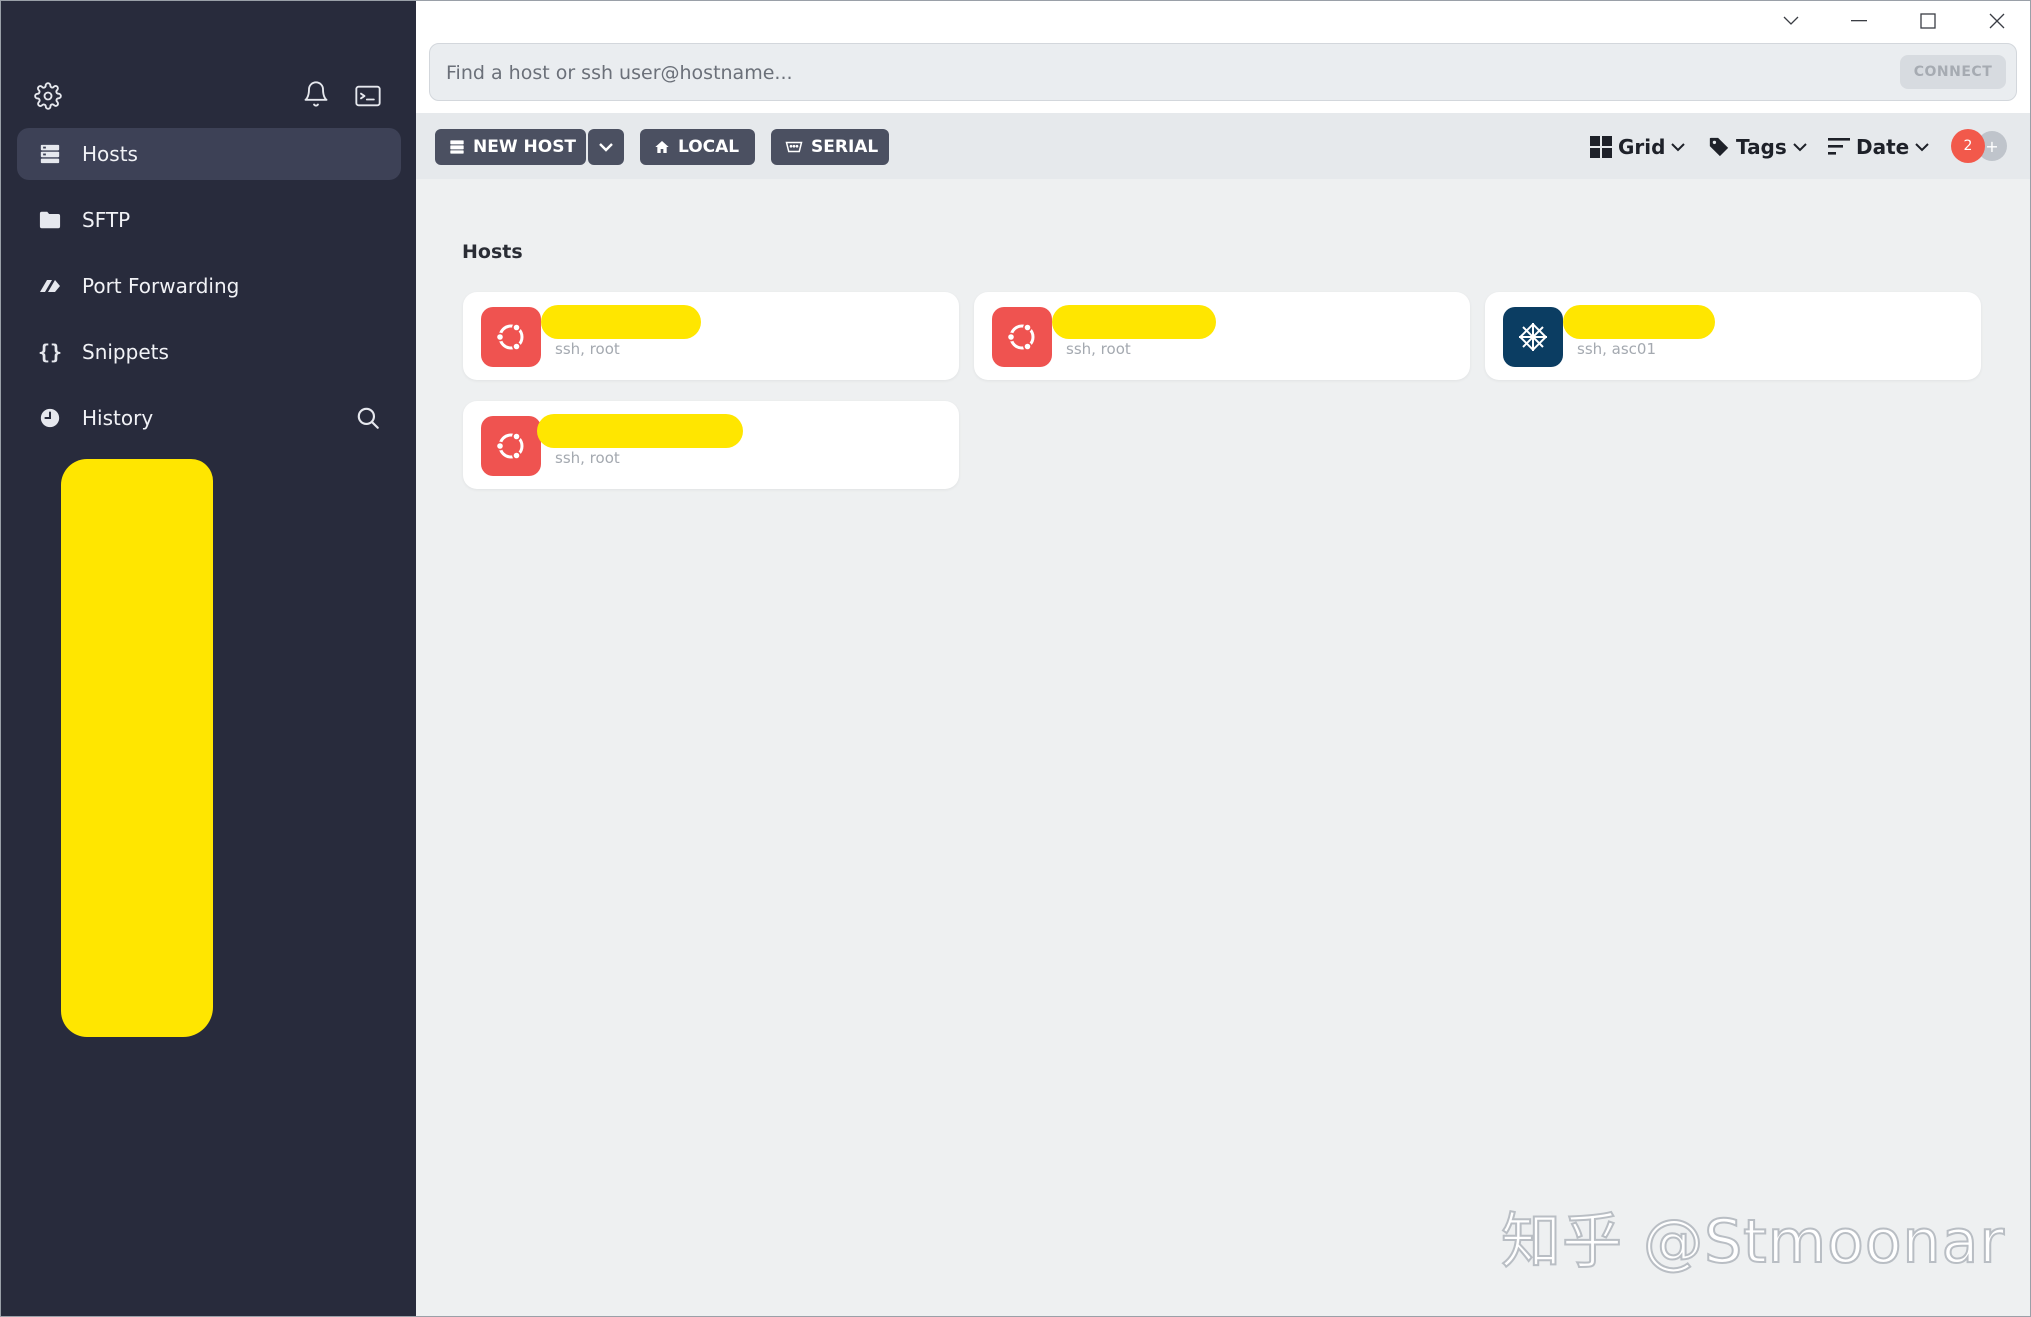 This screenshot has height=1317, width=2031. I want to click on sidebar-item-label: History, so click(118, 418).